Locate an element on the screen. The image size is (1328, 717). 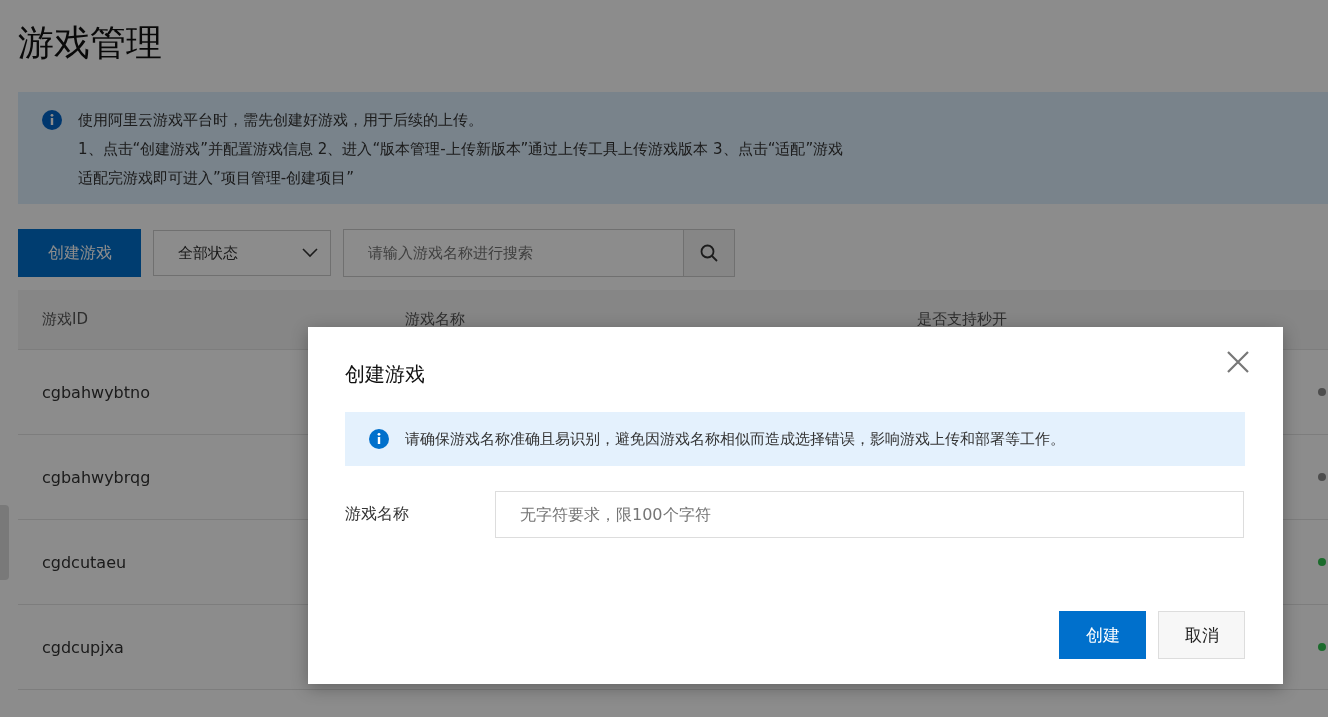
field-label: 游戏名称 is located at coordinates (377, 514).